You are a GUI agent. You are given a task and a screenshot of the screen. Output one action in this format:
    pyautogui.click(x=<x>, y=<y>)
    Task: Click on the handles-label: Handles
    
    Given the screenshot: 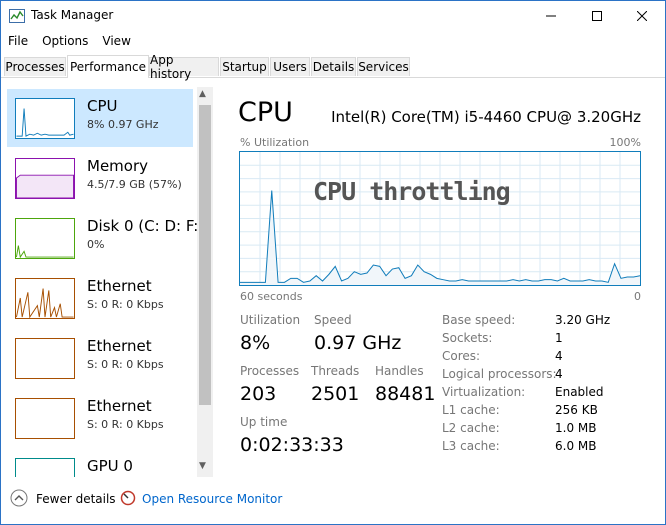 What is the action you would take?
    pyautogui.click(x=399, y=371)
    